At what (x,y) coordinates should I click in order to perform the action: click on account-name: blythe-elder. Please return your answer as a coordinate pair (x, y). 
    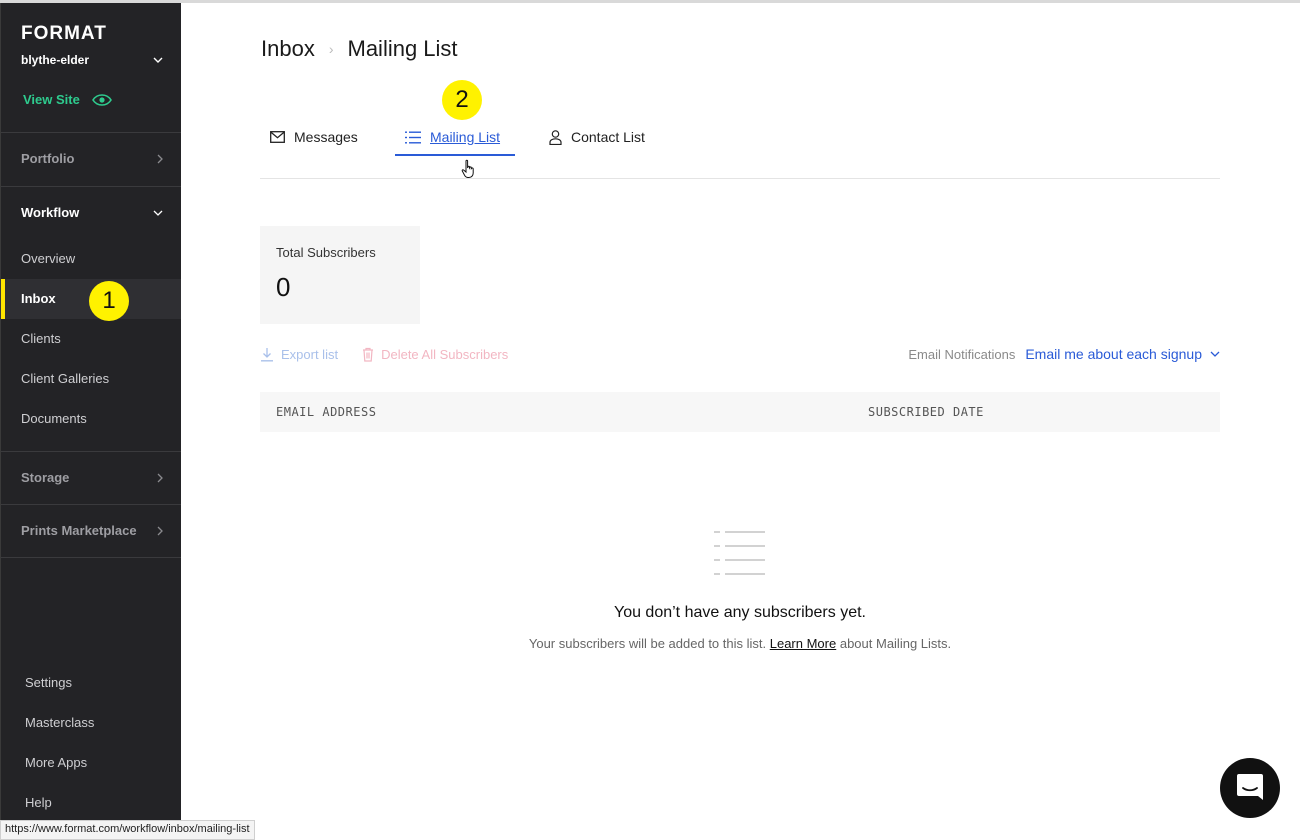
    Looking at the image, I should click on (55, 60).